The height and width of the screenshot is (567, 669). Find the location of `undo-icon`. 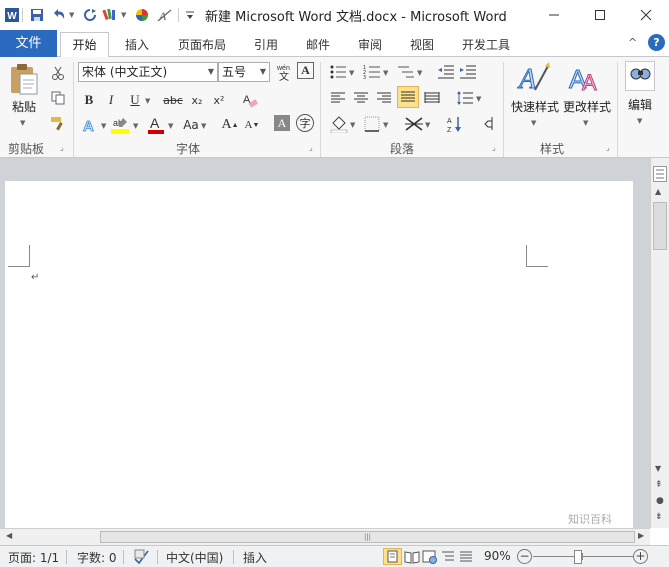

undo-icon is located at coordinates (59, 15).